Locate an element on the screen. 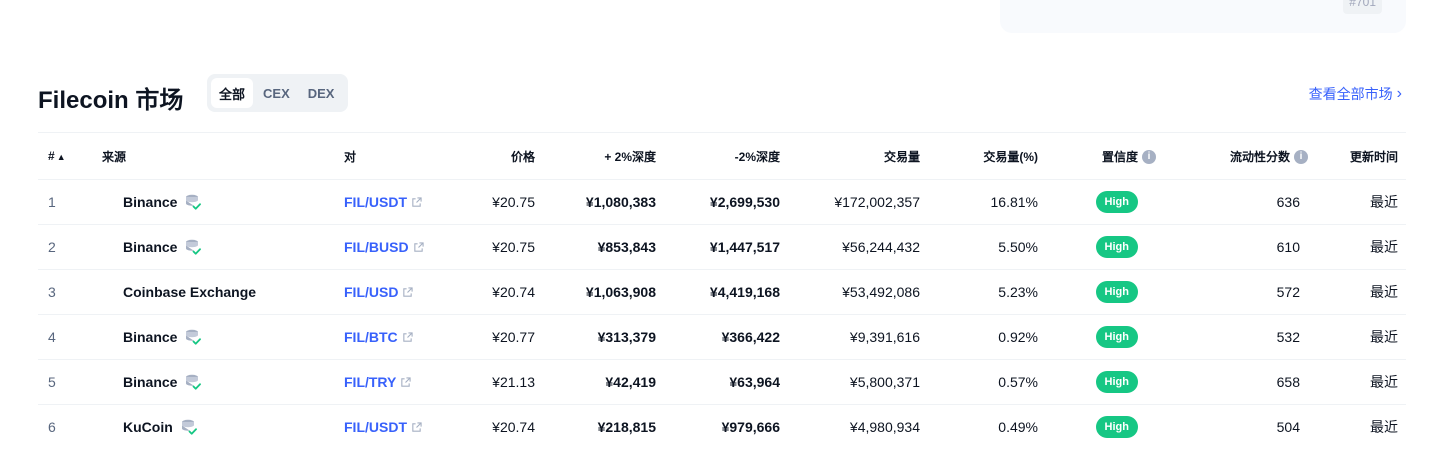  row-pair: FIL/TRY is located at coordinates (396, 382).